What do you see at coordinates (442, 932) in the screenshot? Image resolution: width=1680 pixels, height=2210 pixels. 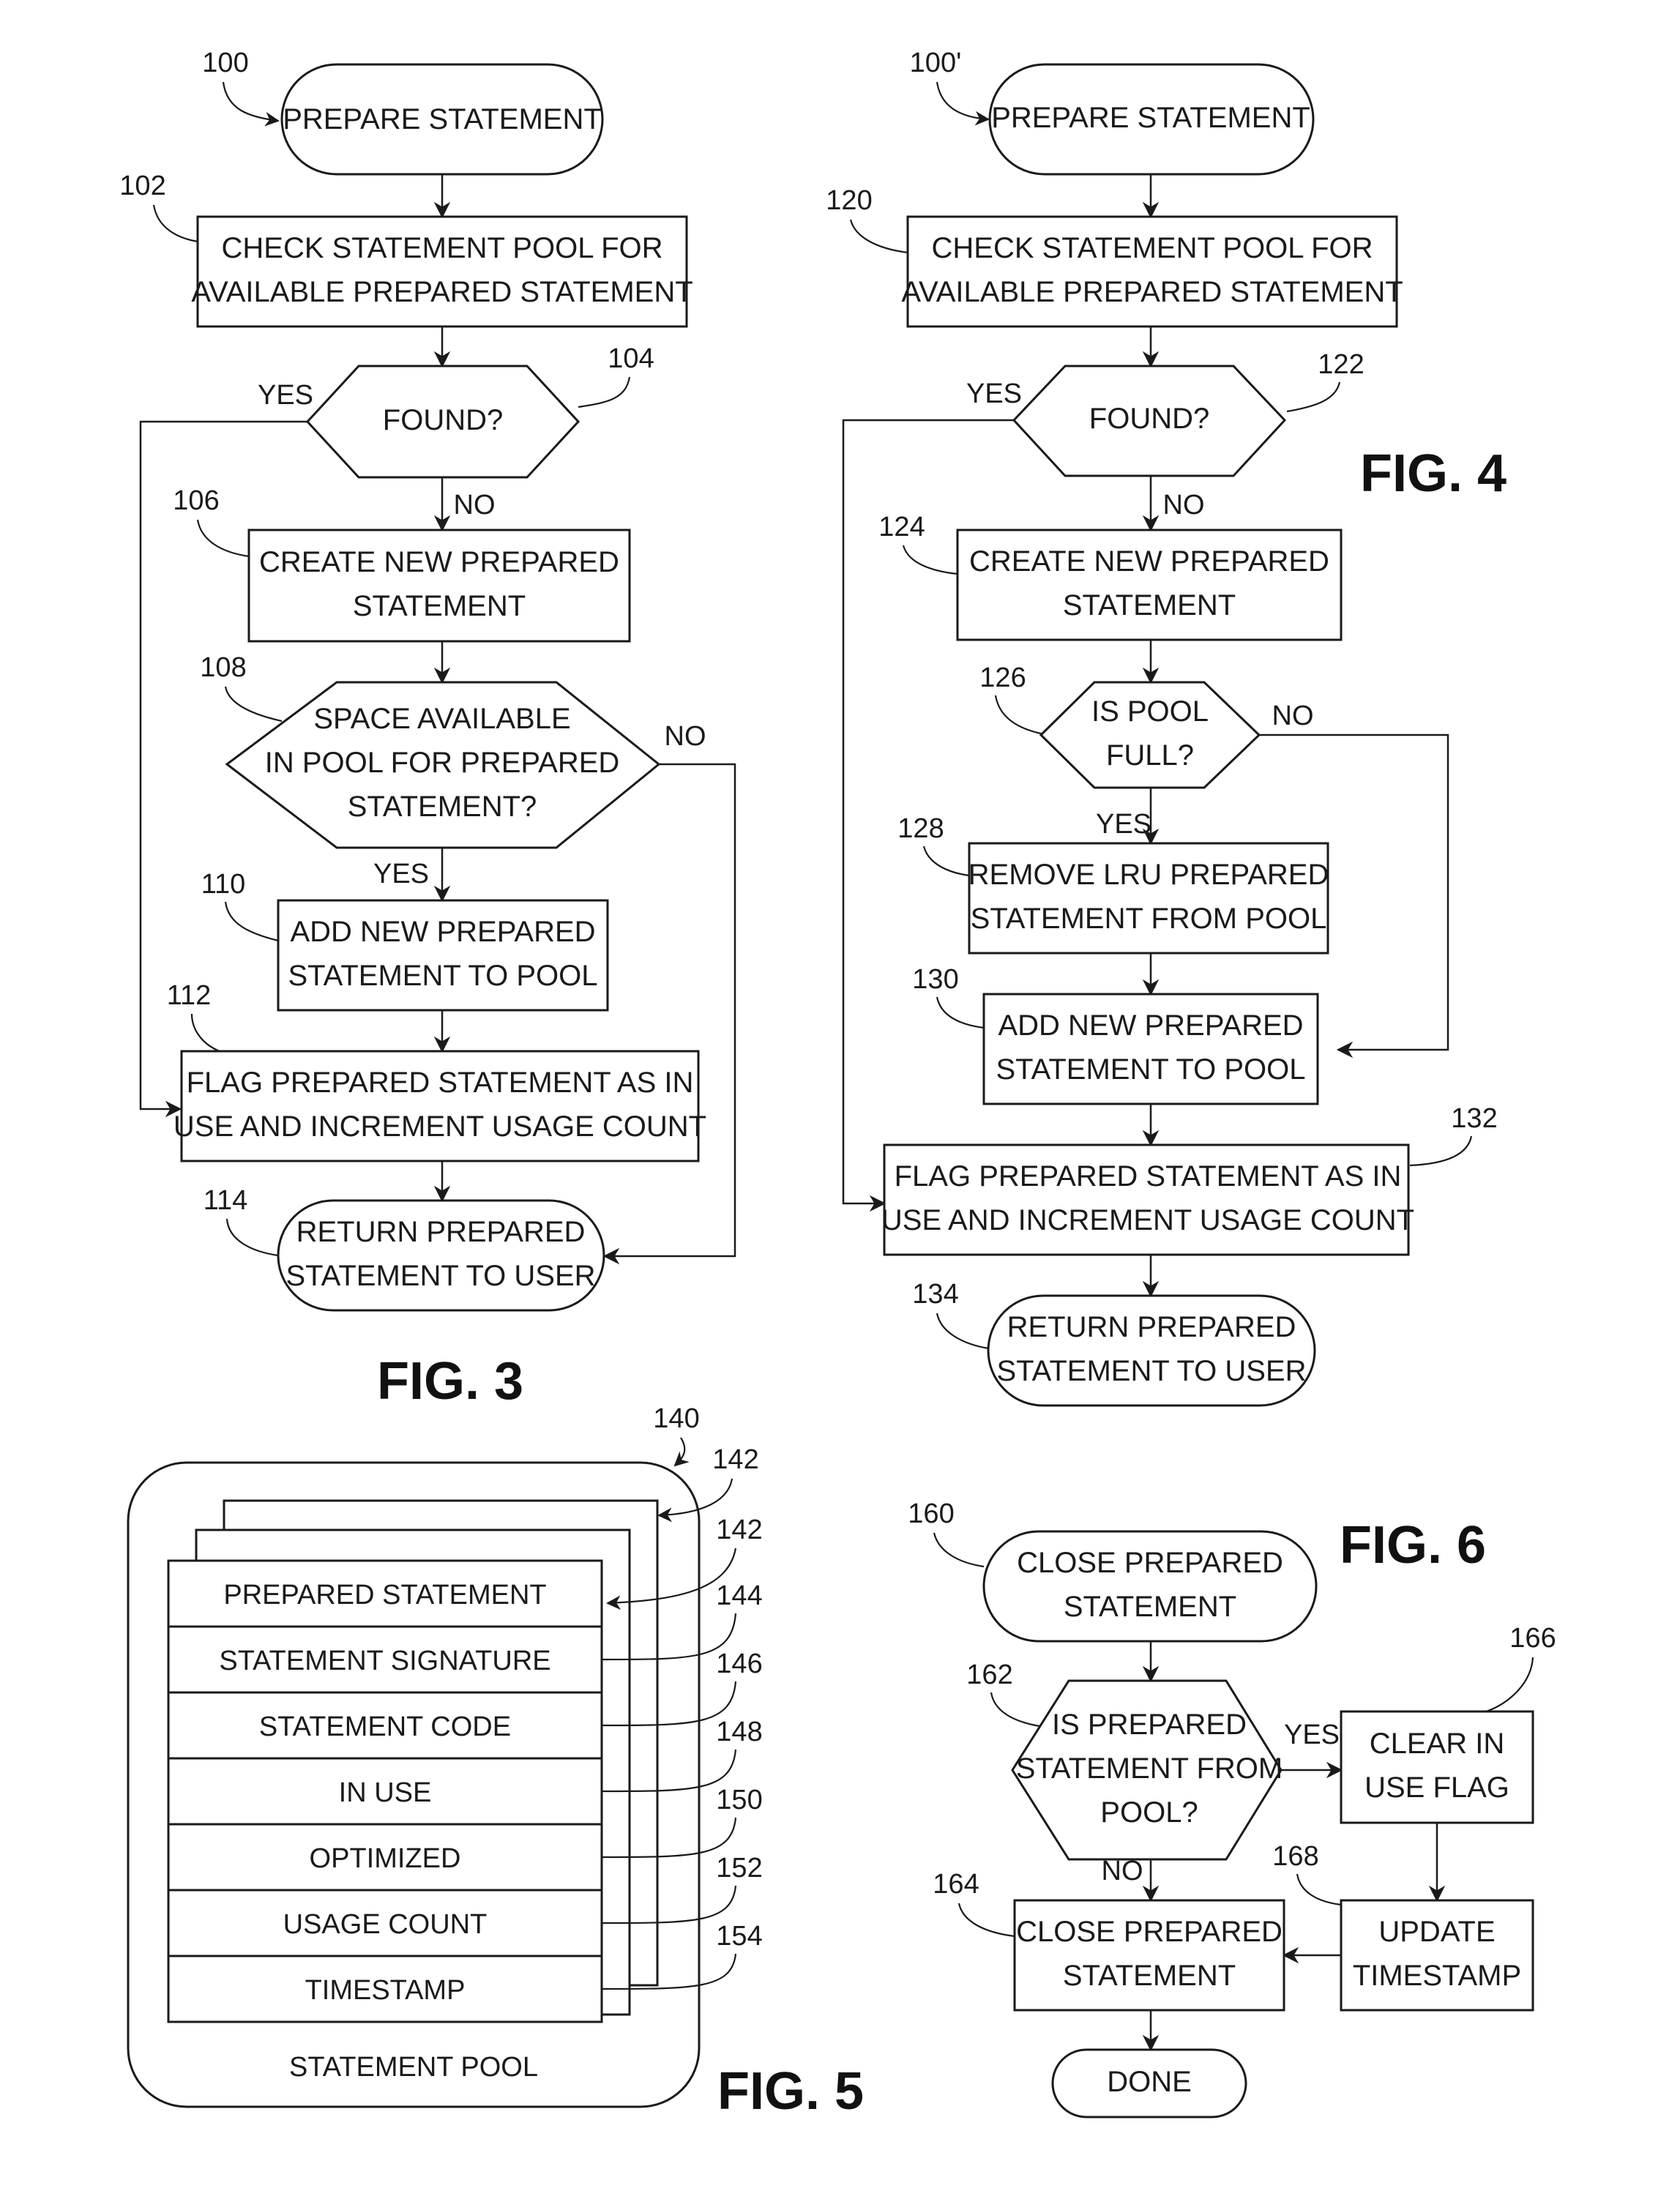 I see `text-line: ADD NEW PREPARED` at bounding box center [442, 932].